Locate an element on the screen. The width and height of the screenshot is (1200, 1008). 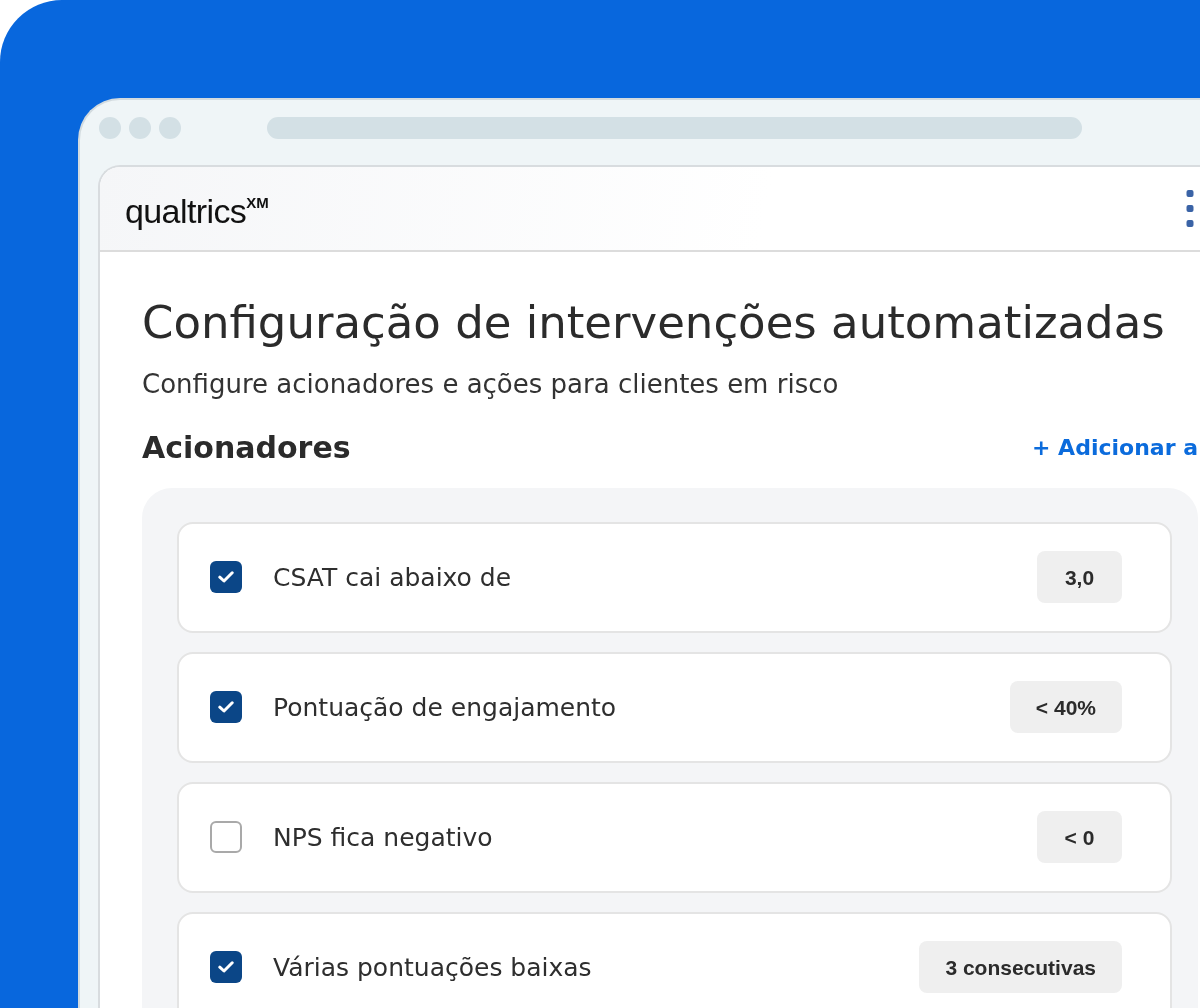
threshold-value: < 0 is located at coordinates (1079, 837).